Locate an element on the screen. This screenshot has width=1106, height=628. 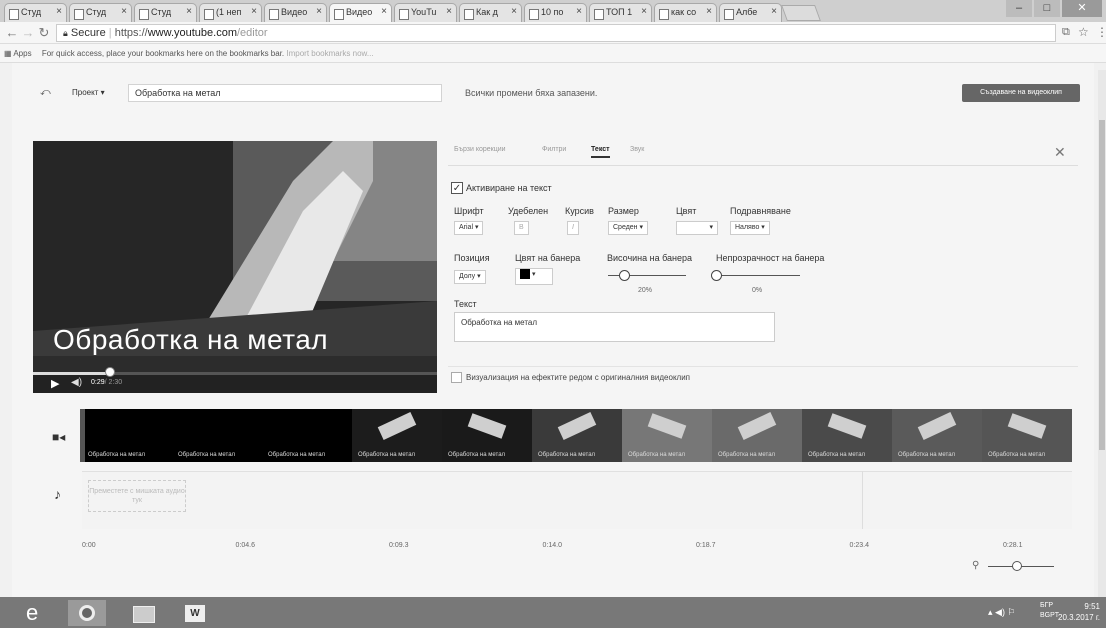
close-window-button: ✕ is located at coordinates (1082, 8).